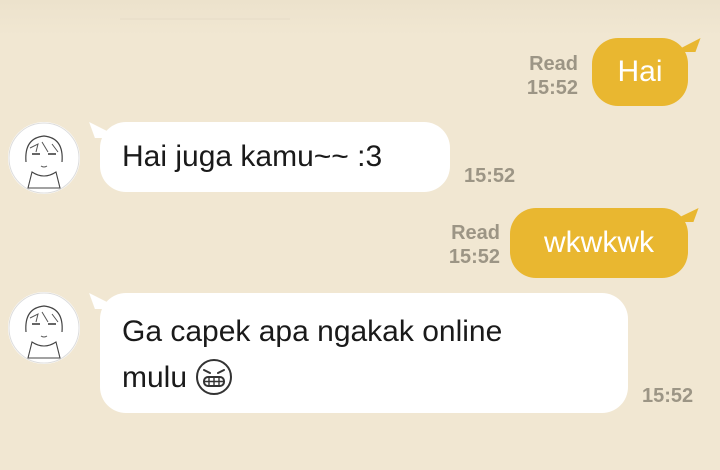 Image resolution: width=720 pixels, height=470 pixels. I want to click on message-text-line-2: mulu, so click(375, 378).